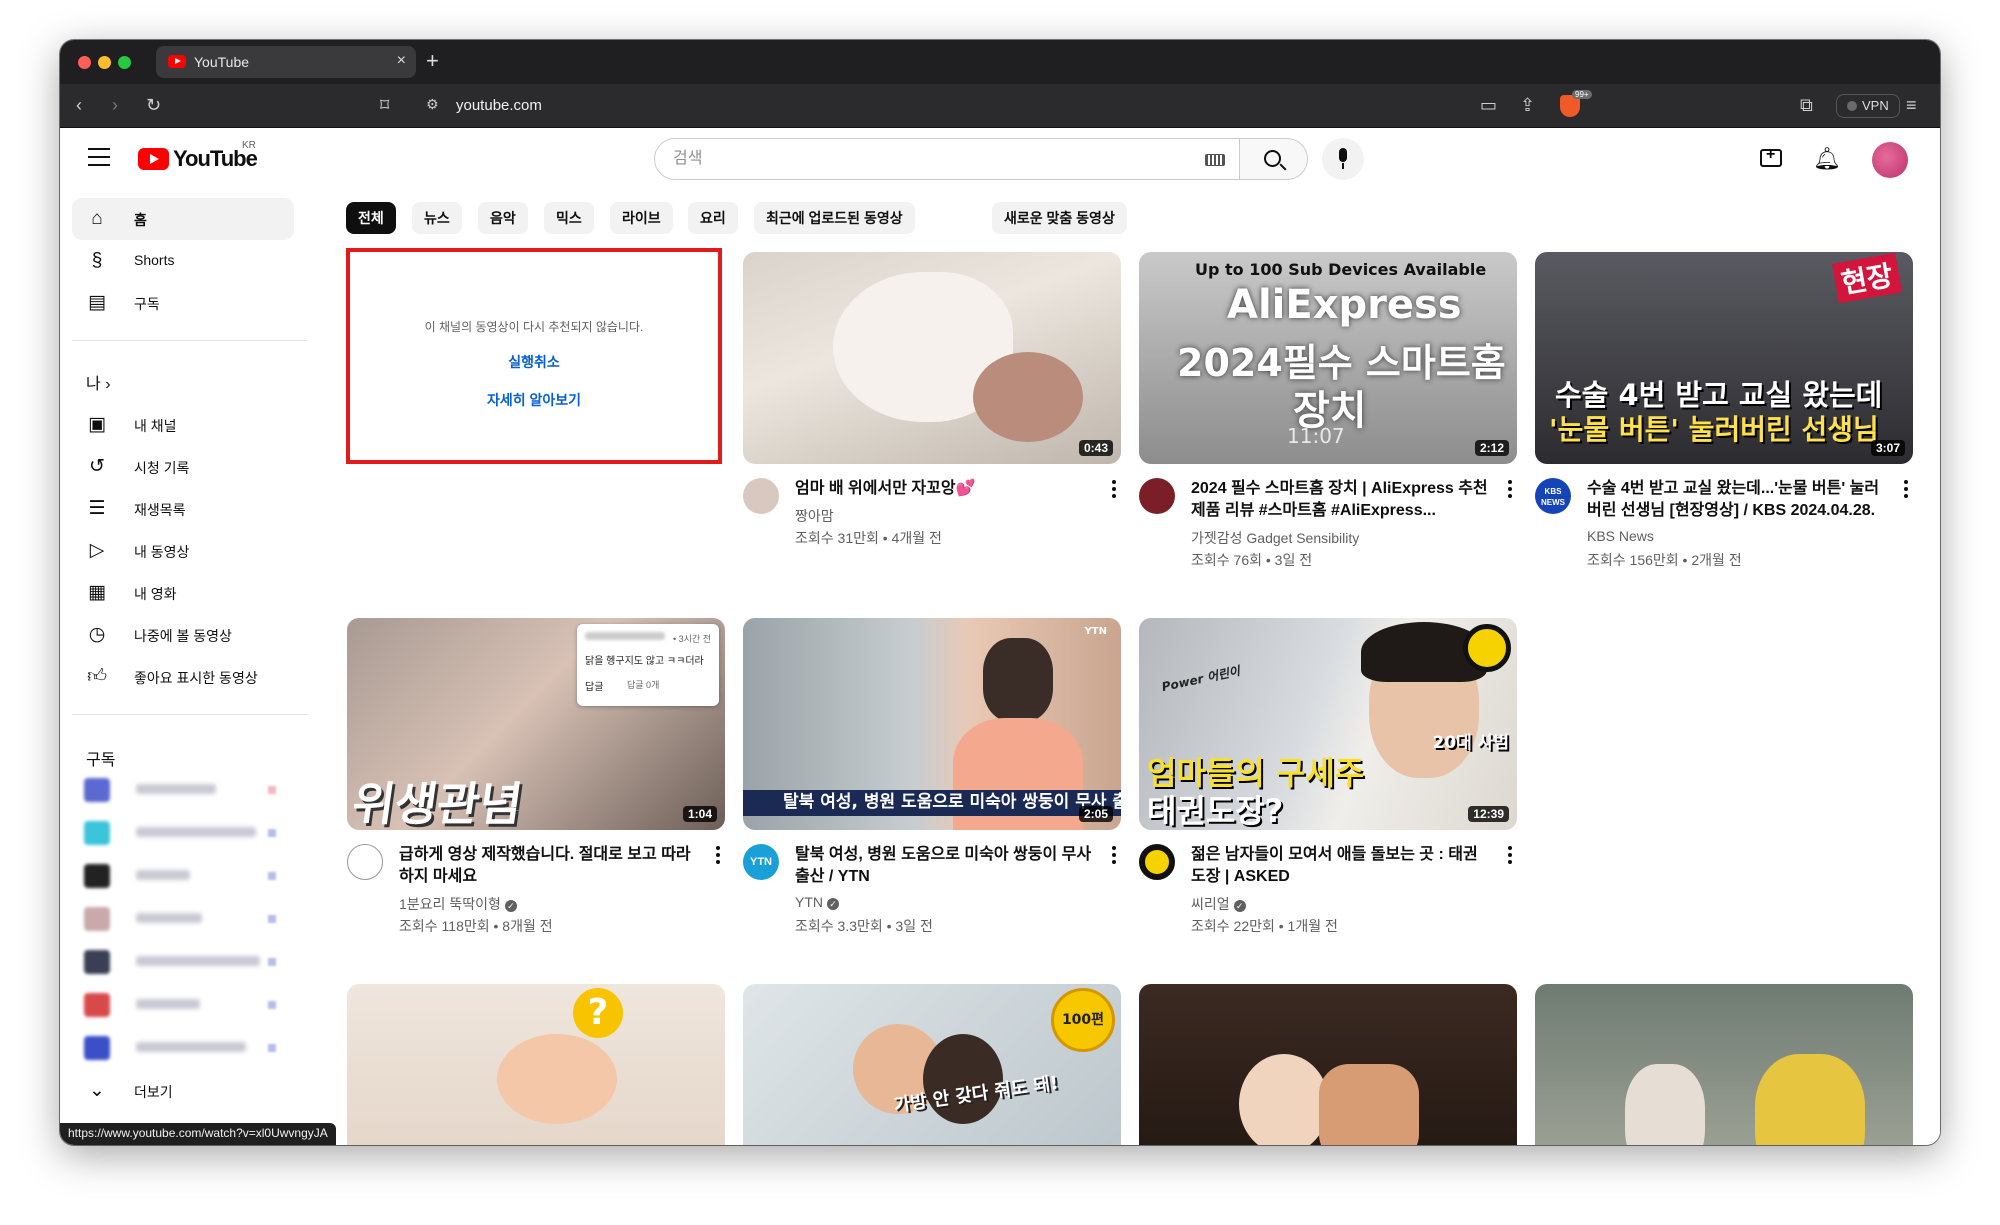 The width and height of the screenshot is (2000, 1225). Describe the element at coordinates (499, 105) in the screenshot. I see `address-text: youtube.com` at that location.